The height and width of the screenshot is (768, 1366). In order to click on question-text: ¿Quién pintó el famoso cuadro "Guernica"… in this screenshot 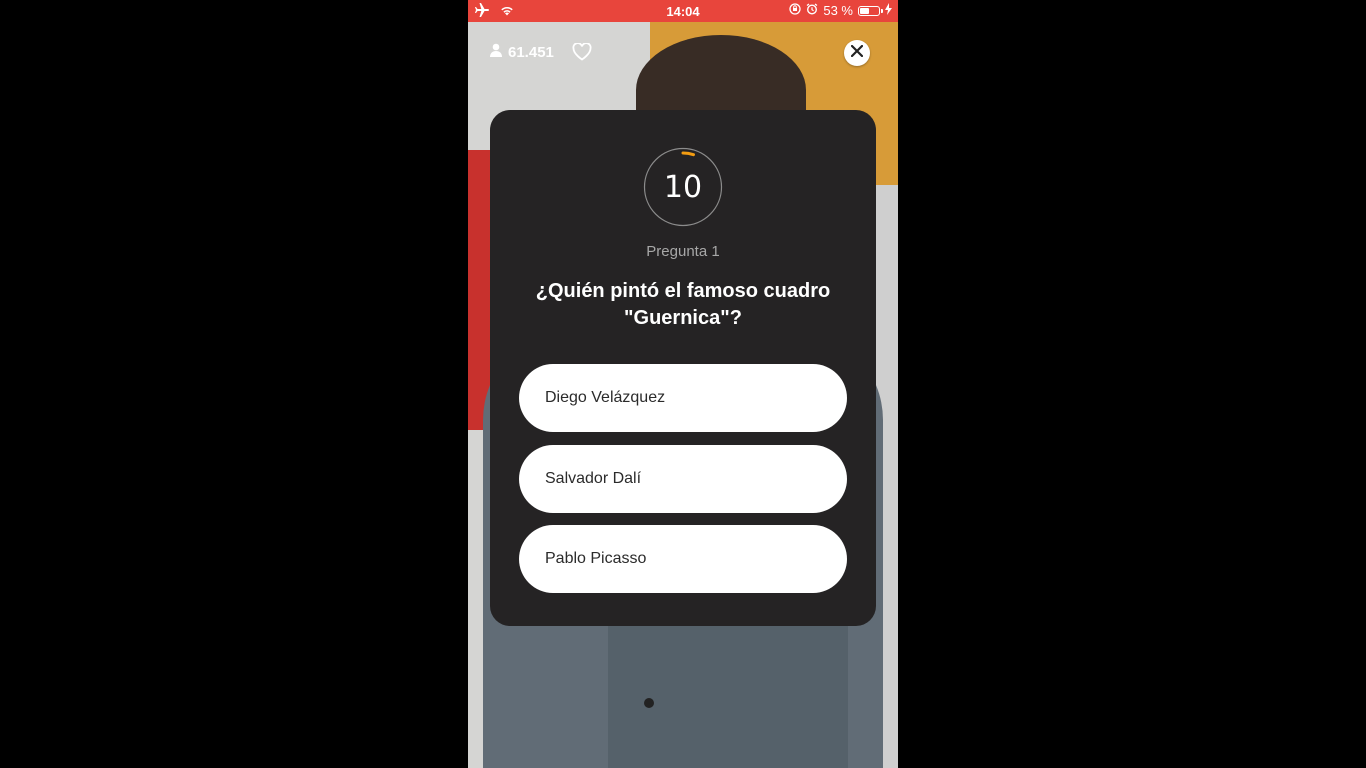, I will do `click(683, 304)`.